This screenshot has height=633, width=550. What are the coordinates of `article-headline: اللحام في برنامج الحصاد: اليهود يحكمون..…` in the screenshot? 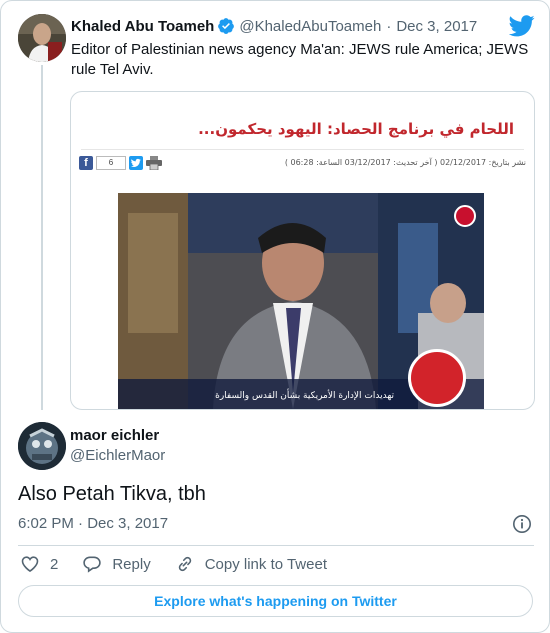 It's located at (356, 129).